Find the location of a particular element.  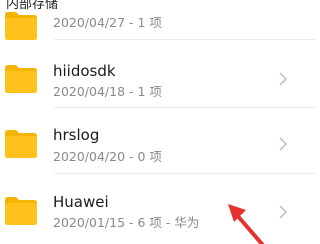

folder-name: hiidosdk is located at coordinates (84, 71).